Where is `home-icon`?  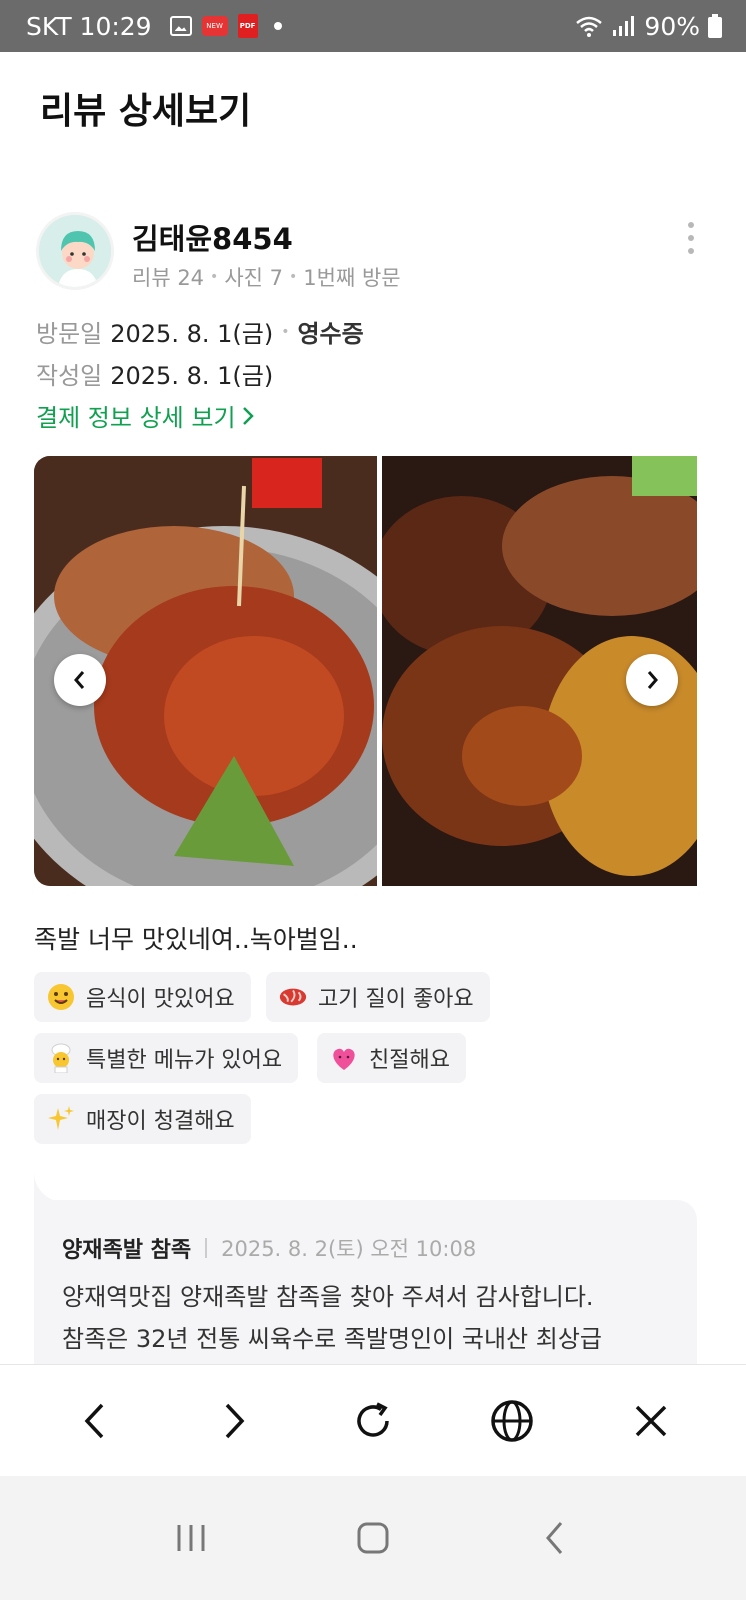 home-icon is located at coordinates (373, 1538).